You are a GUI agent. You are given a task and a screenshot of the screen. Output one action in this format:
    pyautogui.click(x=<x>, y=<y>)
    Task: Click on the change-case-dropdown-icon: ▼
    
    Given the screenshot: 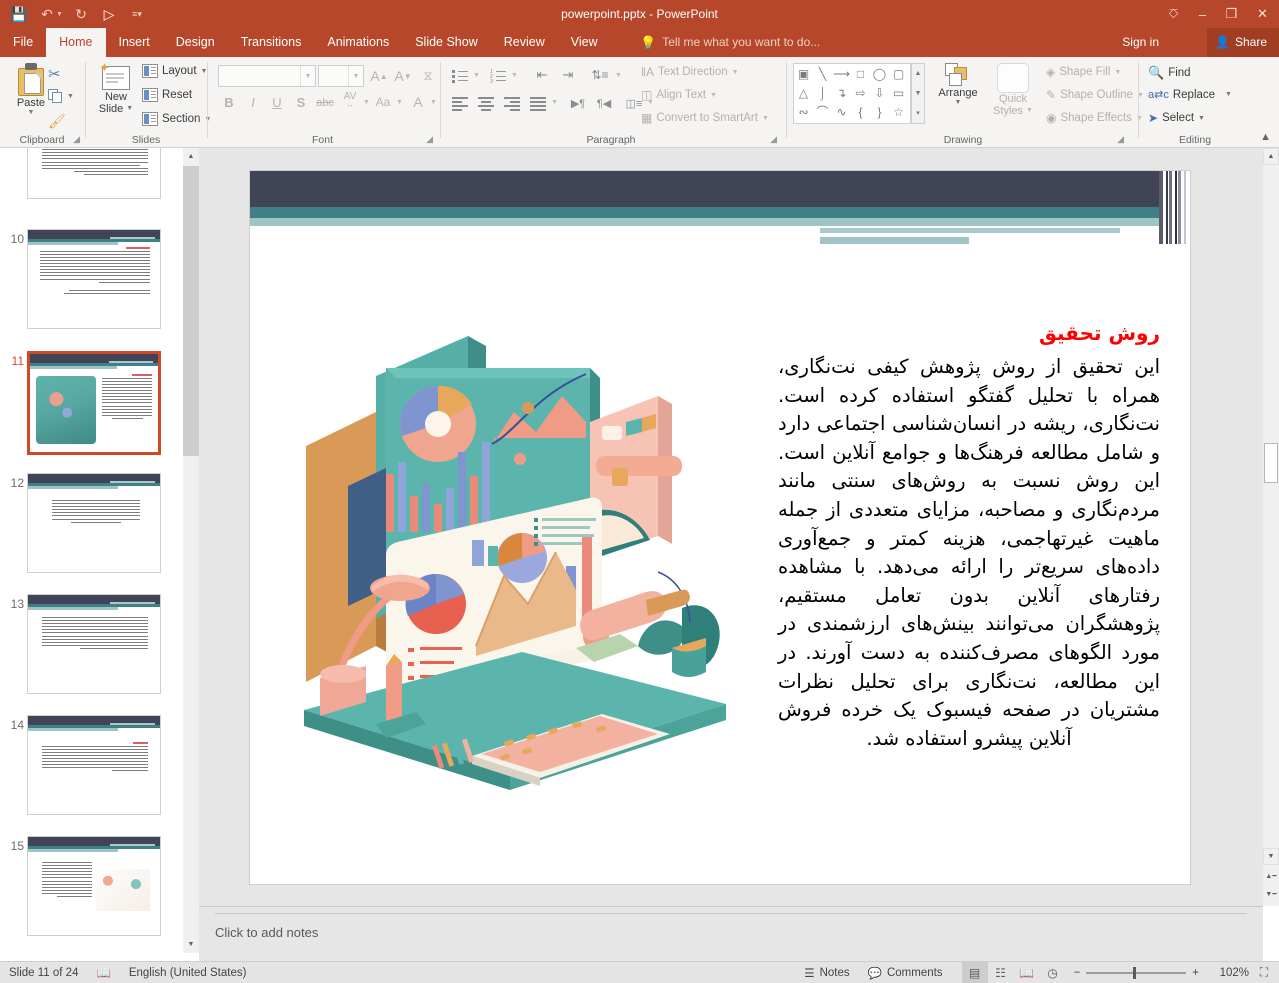 What is the action you would take?
    pyautogui.click(x=399, y=102)
    